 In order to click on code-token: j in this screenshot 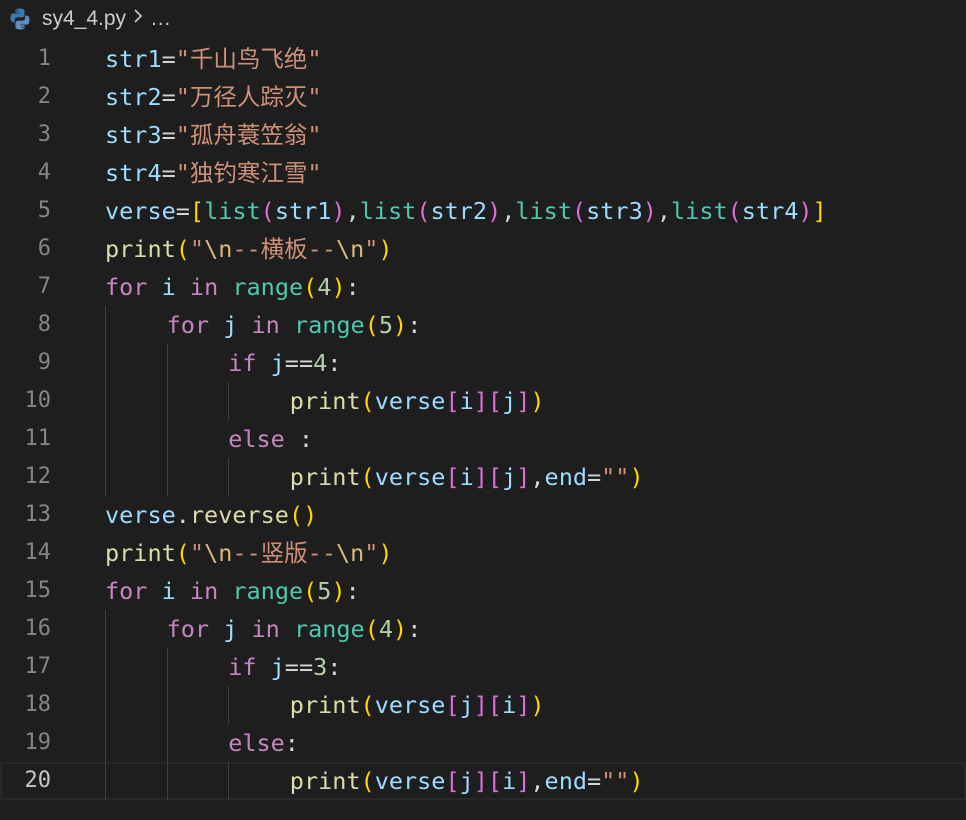, I will do `click(277, 667)`.